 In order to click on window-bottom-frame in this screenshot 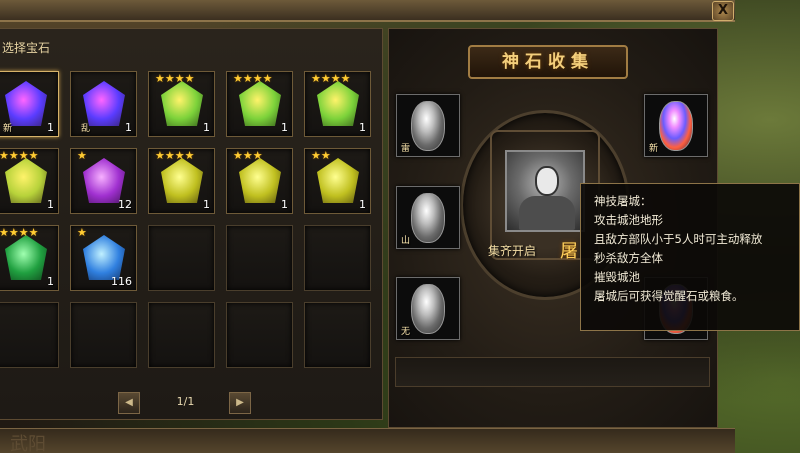, I will do `click(367, 440)`.